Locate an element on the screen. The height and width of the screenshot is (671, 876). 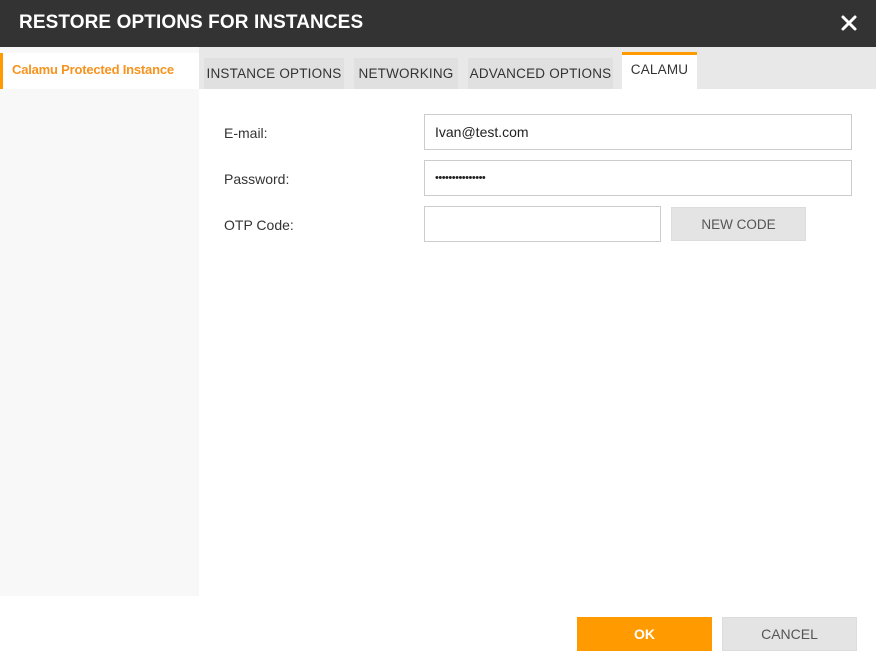
password-label: Password: is located at coordinates (257, 179).